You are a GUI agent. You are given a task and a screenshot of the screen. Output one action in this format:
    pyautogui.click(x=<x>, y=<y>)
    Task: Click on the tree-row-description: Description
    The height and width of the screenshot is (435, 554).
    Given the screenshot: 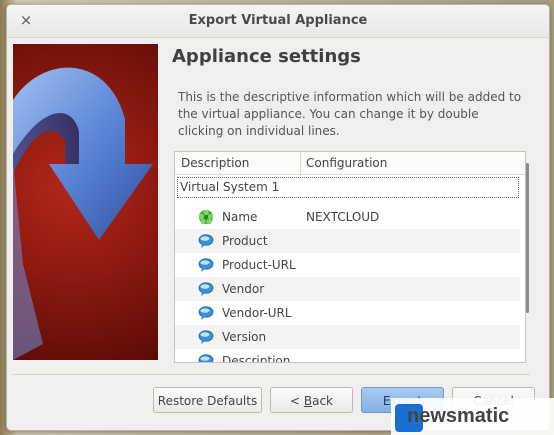 What is the action you would take?
    pyautogui.click(x=347, y=356)
    